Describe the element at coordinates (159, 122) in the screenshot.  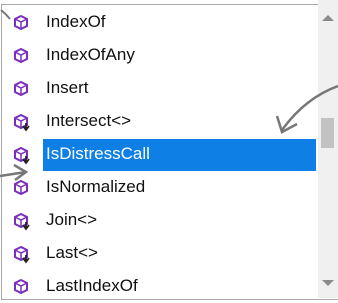
I see `completion-item: Intersect<>` at that location.